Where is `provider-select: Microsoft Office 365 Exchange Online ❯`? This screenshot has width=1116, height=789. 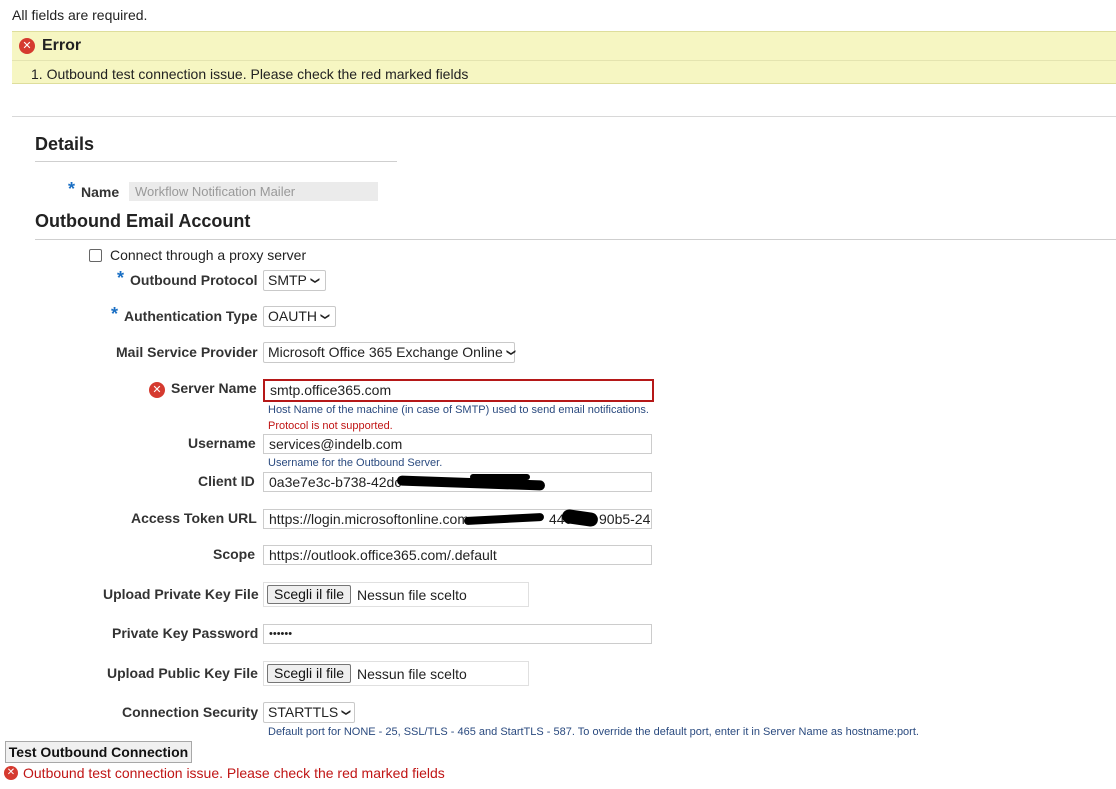
provider-select: Microsoft Office 365 Exchange Online ❯ is located at coordinates (389, 352).